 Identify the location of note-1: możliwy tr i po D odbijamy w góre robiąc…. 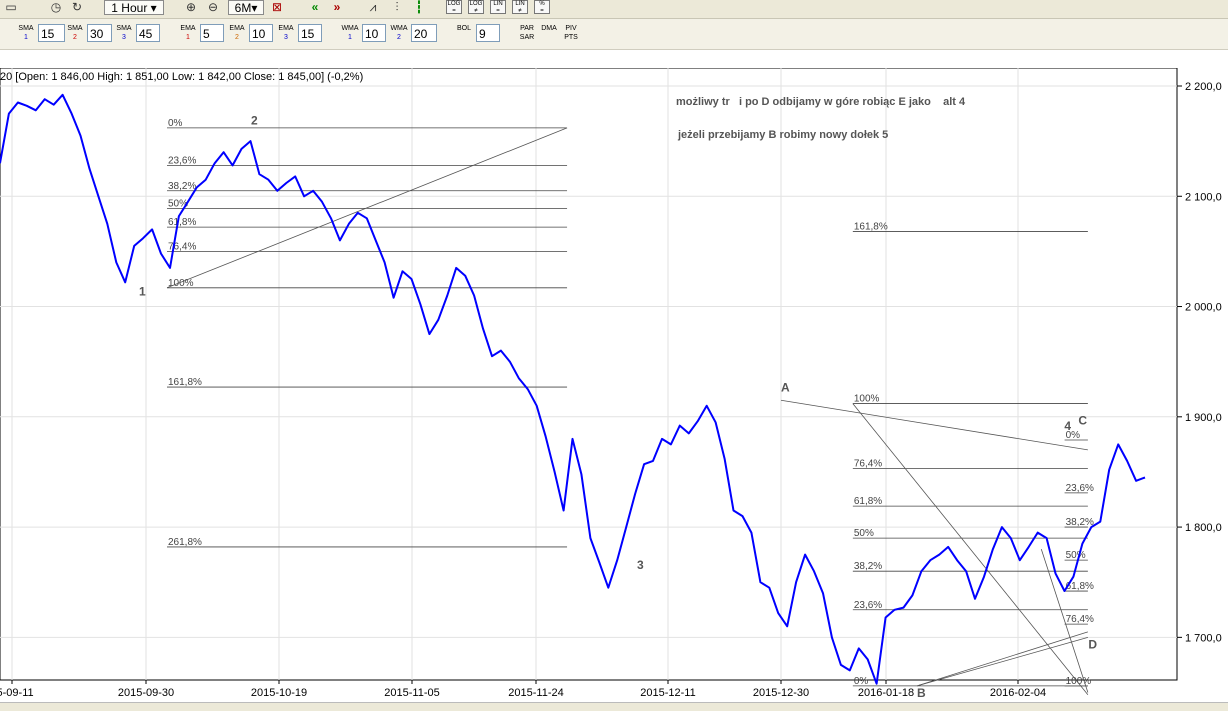
(821, 102).